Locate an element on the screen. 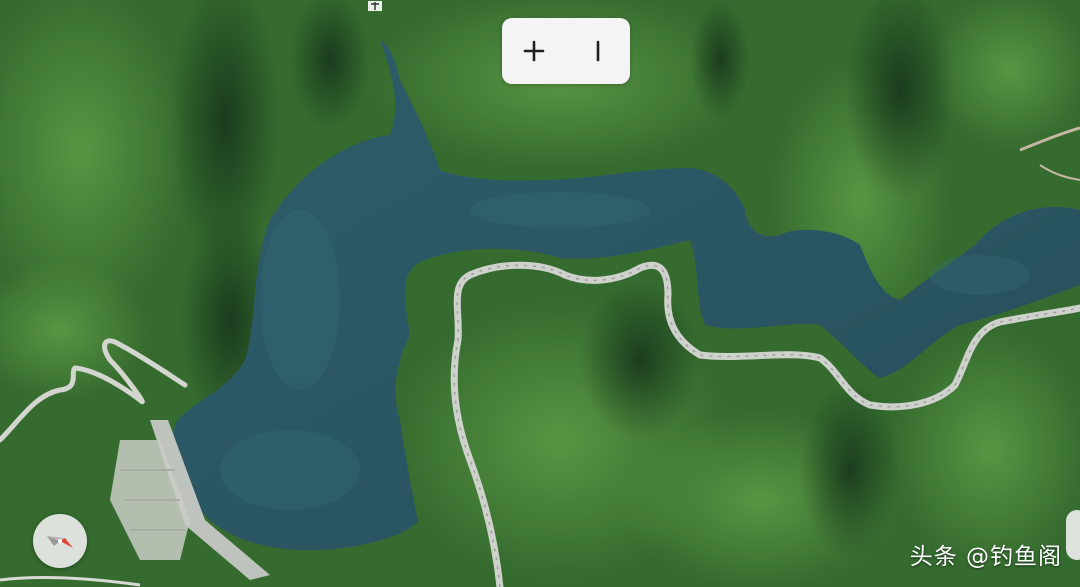  side-panel-handle is located at coordinates (1073, 535).